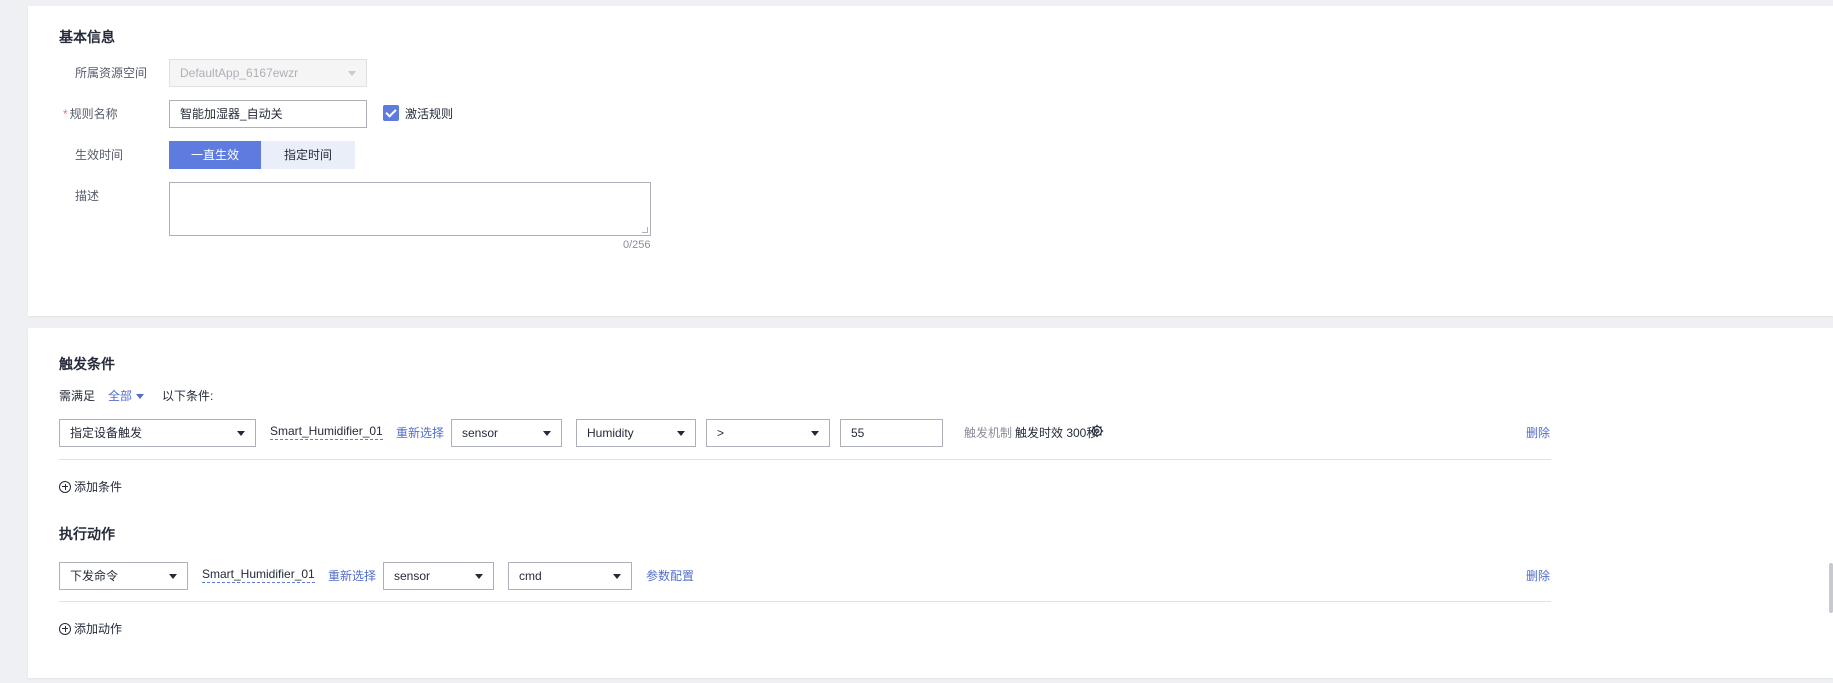 This screenshot has width=1833, height=683. Describe the element at coordinates (1057, 433) in the screenshot. I see `trigger-mechanism-value: 触发时效 300秒` at that location.